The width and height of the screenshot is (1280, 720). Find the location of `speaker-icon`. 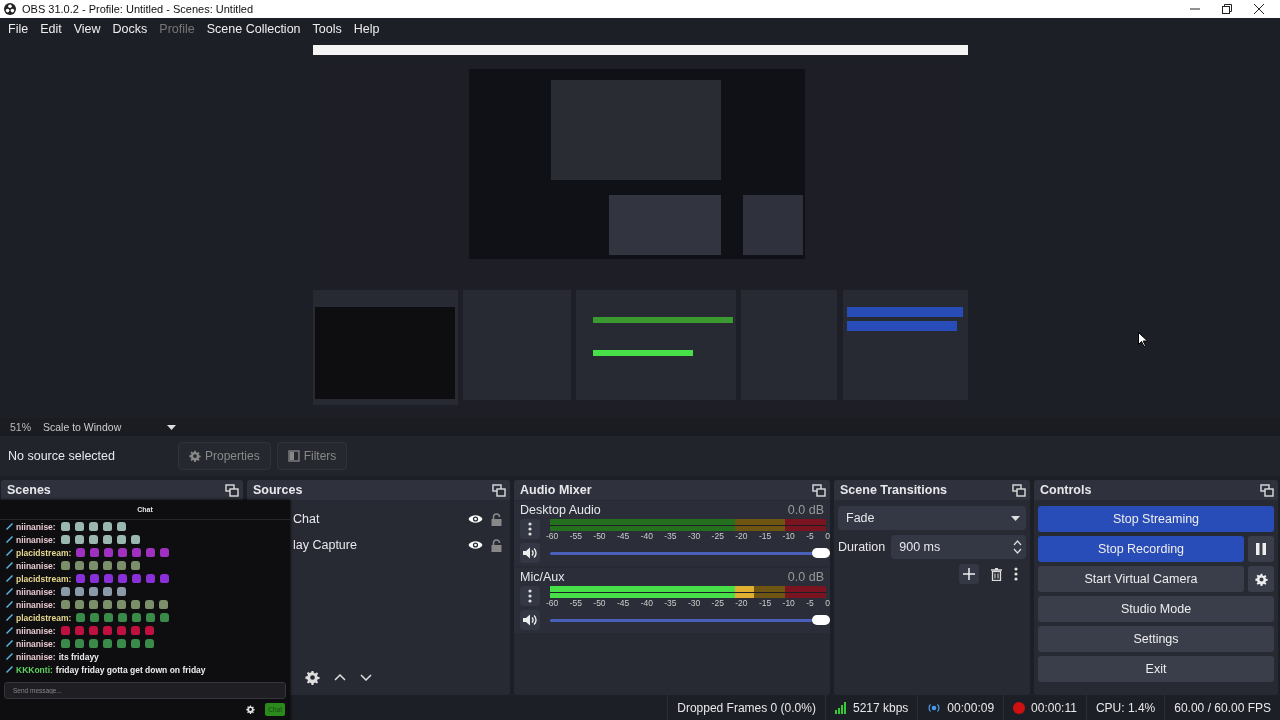

speaker-icon is located at coordinates (530, 620).